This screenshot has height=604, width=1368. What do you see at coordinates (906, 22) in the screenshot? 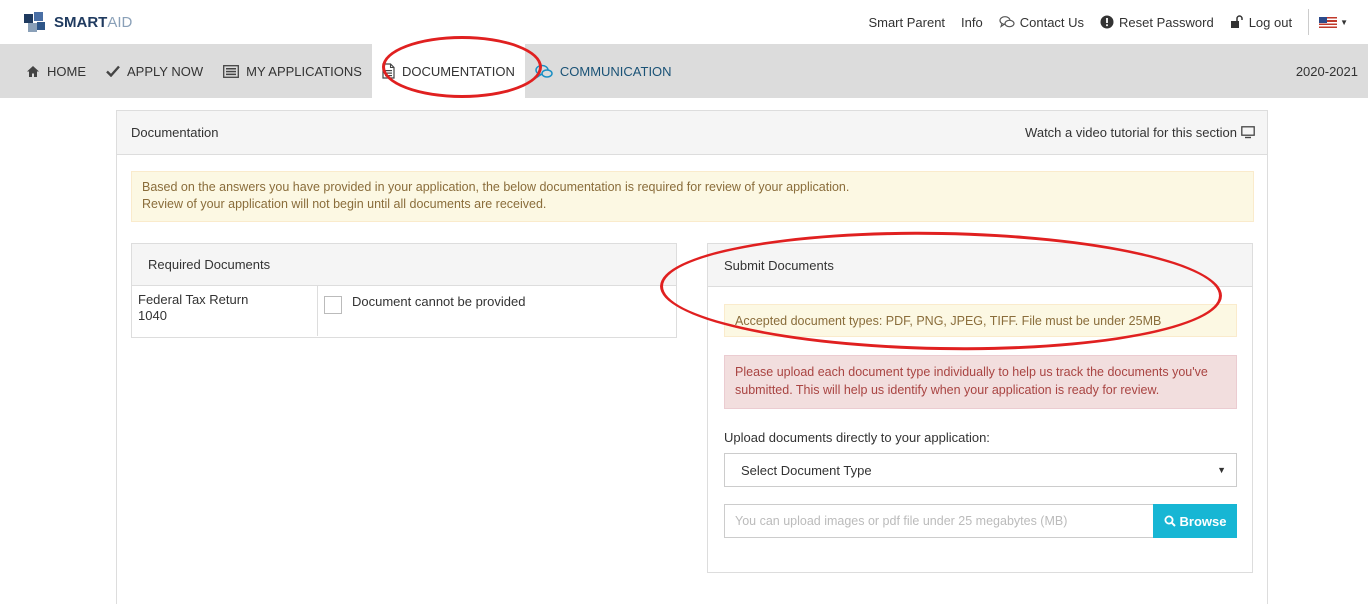
I see `smart-parent-link: Smart Parent` at bounding box center [906, 22].